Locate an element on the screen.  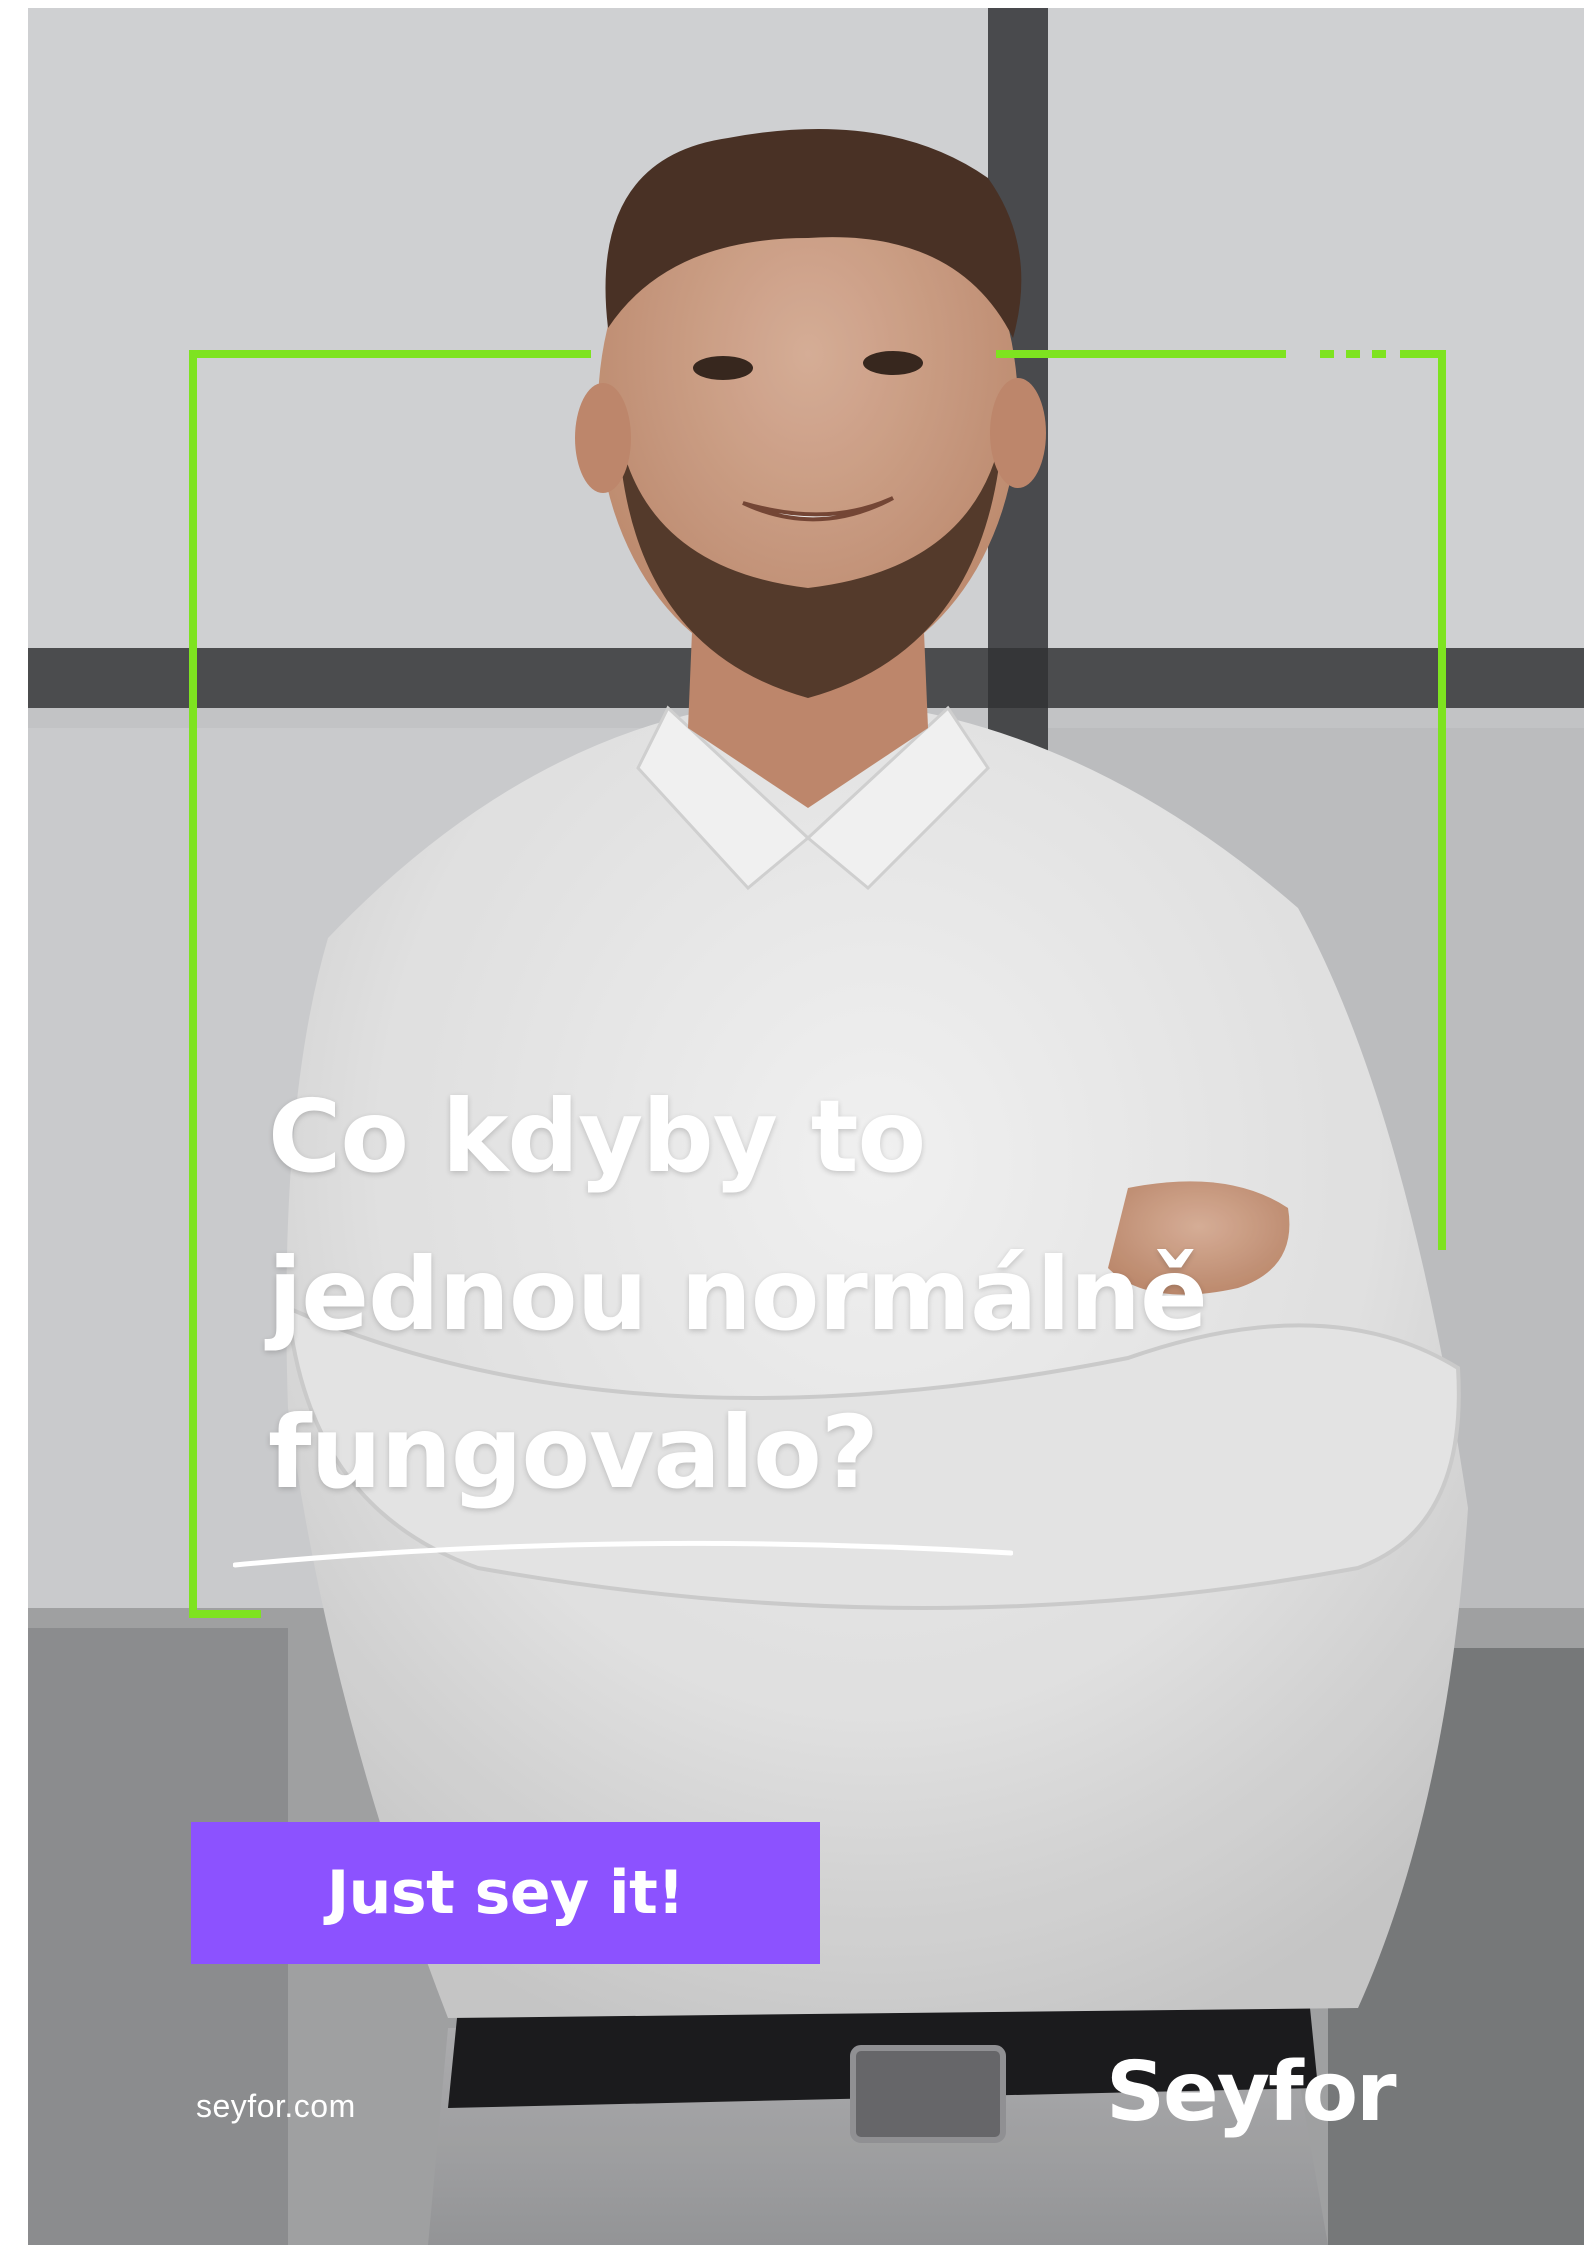
frame-top-left is located at coordinates (390, 354).